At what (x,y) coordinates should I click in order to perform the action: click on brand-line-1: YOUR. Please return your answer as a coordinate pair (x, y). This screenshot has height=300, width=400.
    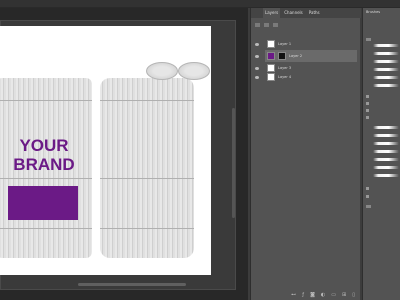
    Looking at the image, I should click on (44, 145).